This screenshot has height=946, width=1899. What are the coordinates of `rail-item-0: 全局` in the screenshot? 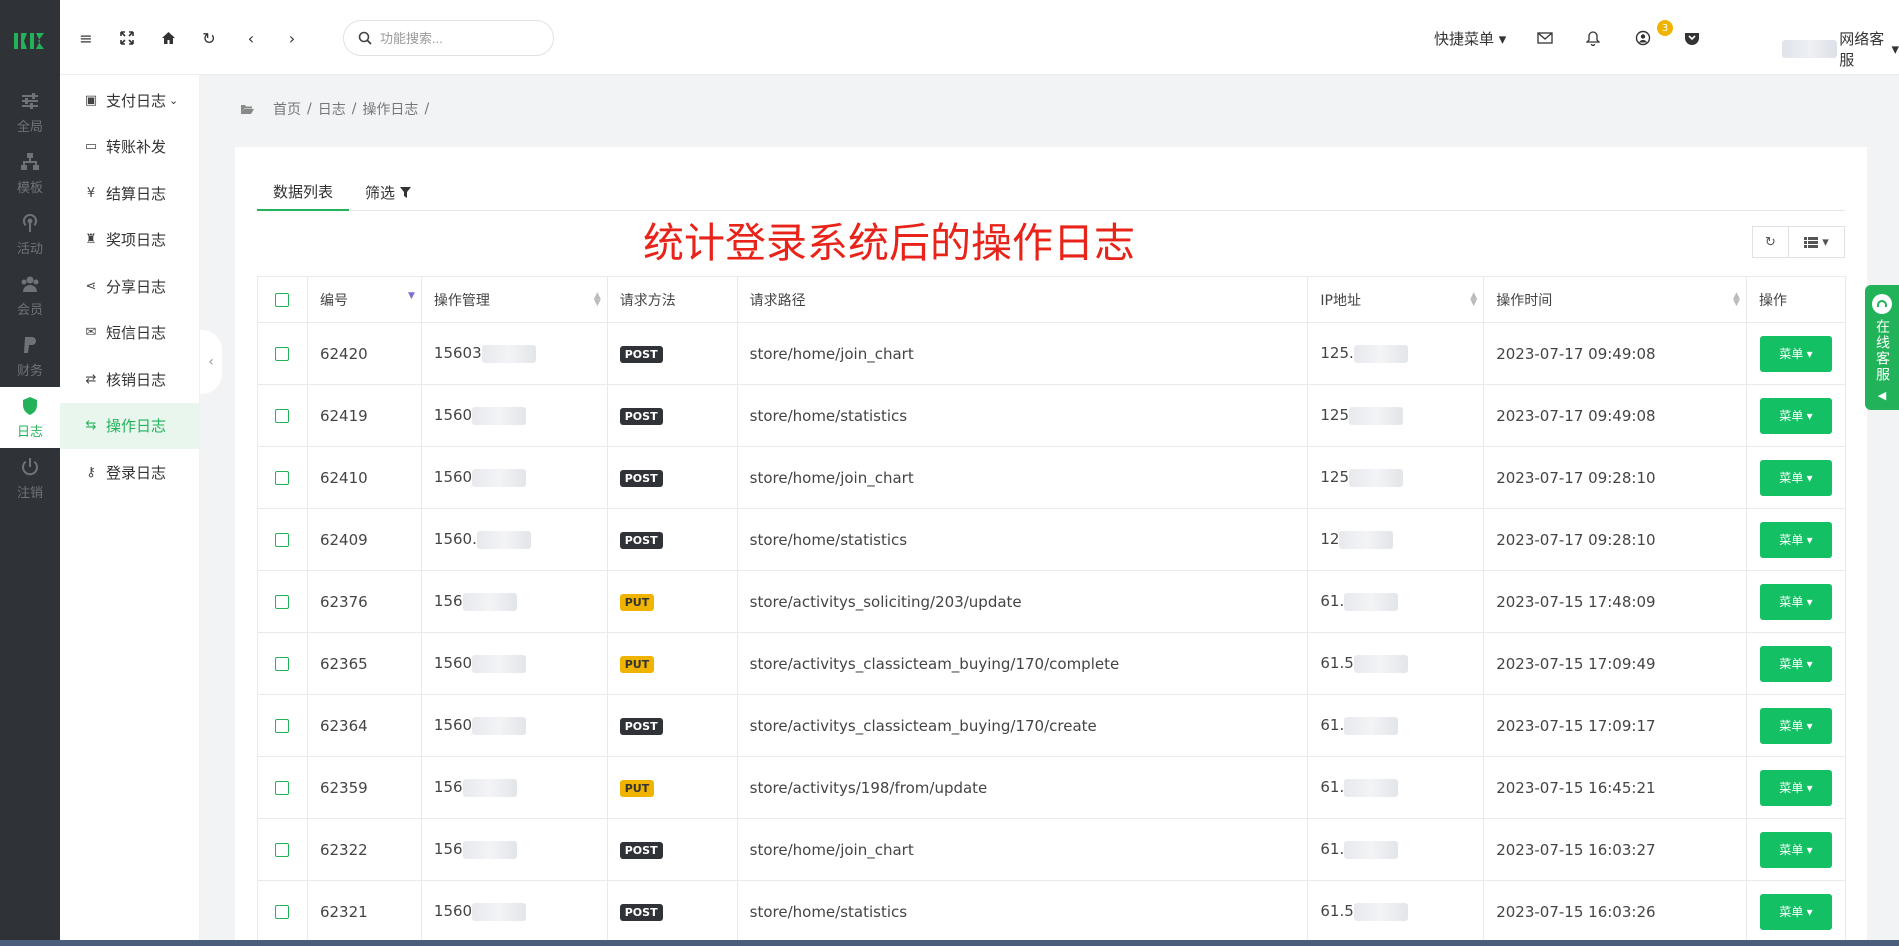 It's located at (30, 112).